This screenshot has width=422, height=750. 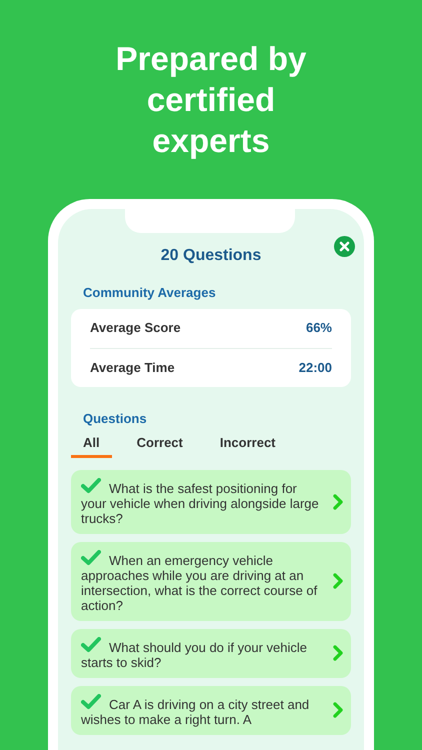 I want to click on question-card: Car A is driving on a city street and wishes to make a right turn. A, so click(x=211, y=710).